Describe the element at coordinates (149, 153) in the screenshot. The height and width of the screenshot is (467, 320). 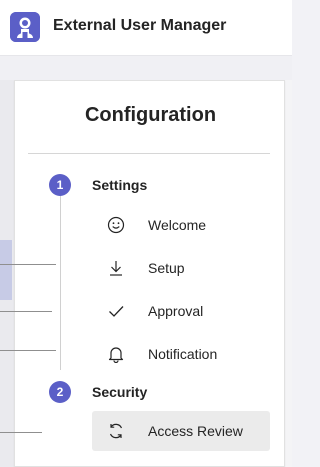
I see `panel-divider` at that location.